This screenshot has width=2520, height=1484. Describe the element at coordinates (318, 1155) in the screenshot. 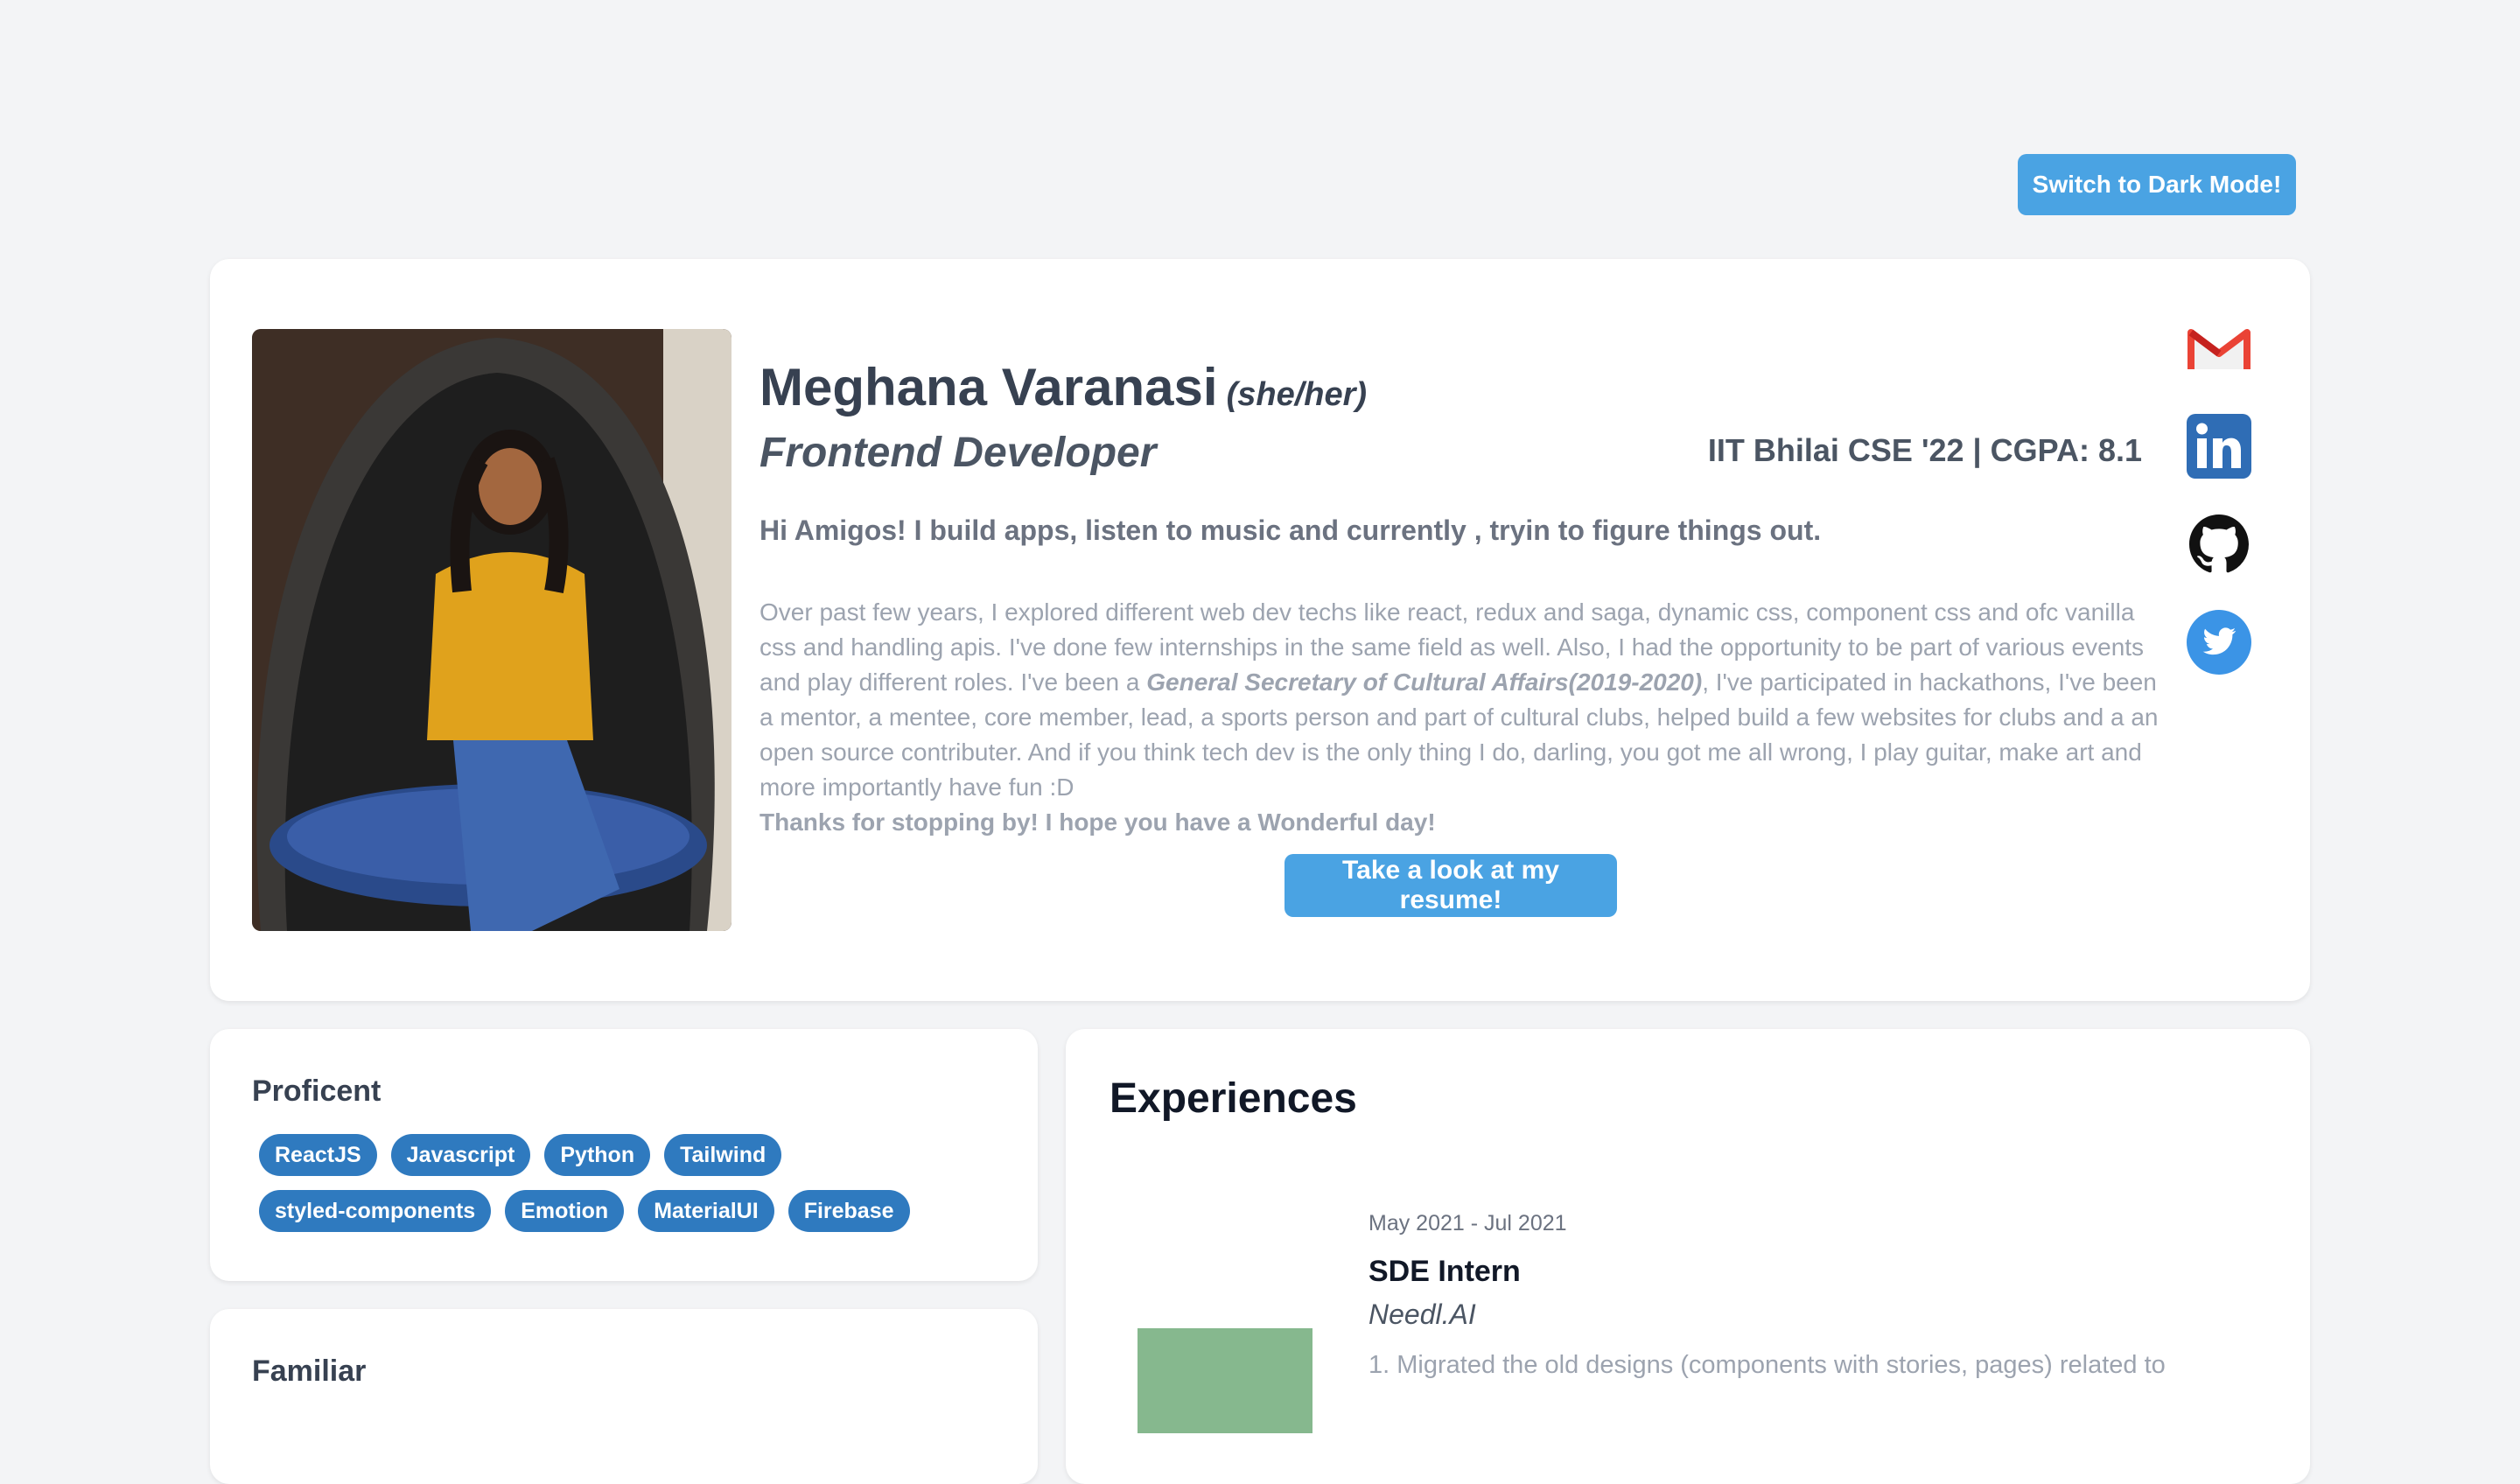

I see `skill-tag: ReactJS` at that location.